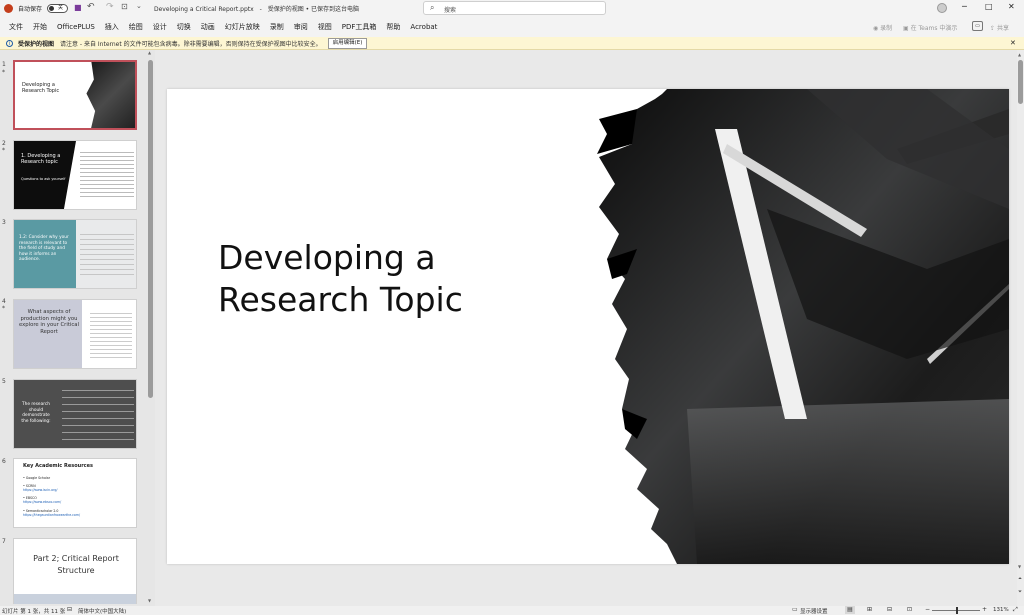 The height and width of the screenshot is (615, 1024). What do you see at coordinates (1013, 43) in the screenshot?
I see `close-infobar-icon: ✕` at bounding box center [1013, 43].